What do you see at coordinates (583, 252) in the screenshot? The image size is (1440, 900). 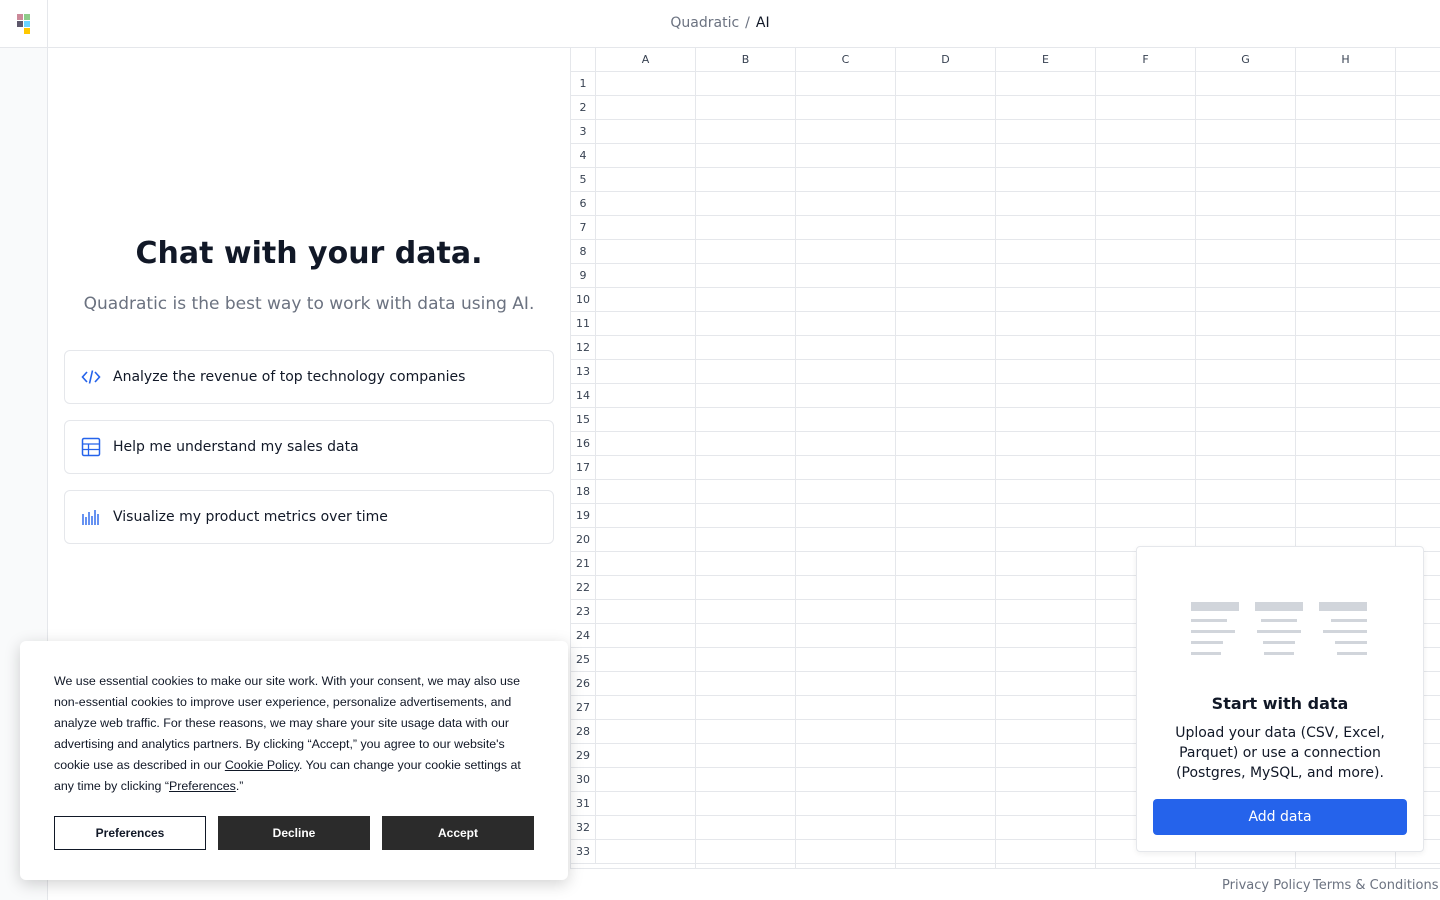 I see `row-header: 8` at bounding box center [583, 252].